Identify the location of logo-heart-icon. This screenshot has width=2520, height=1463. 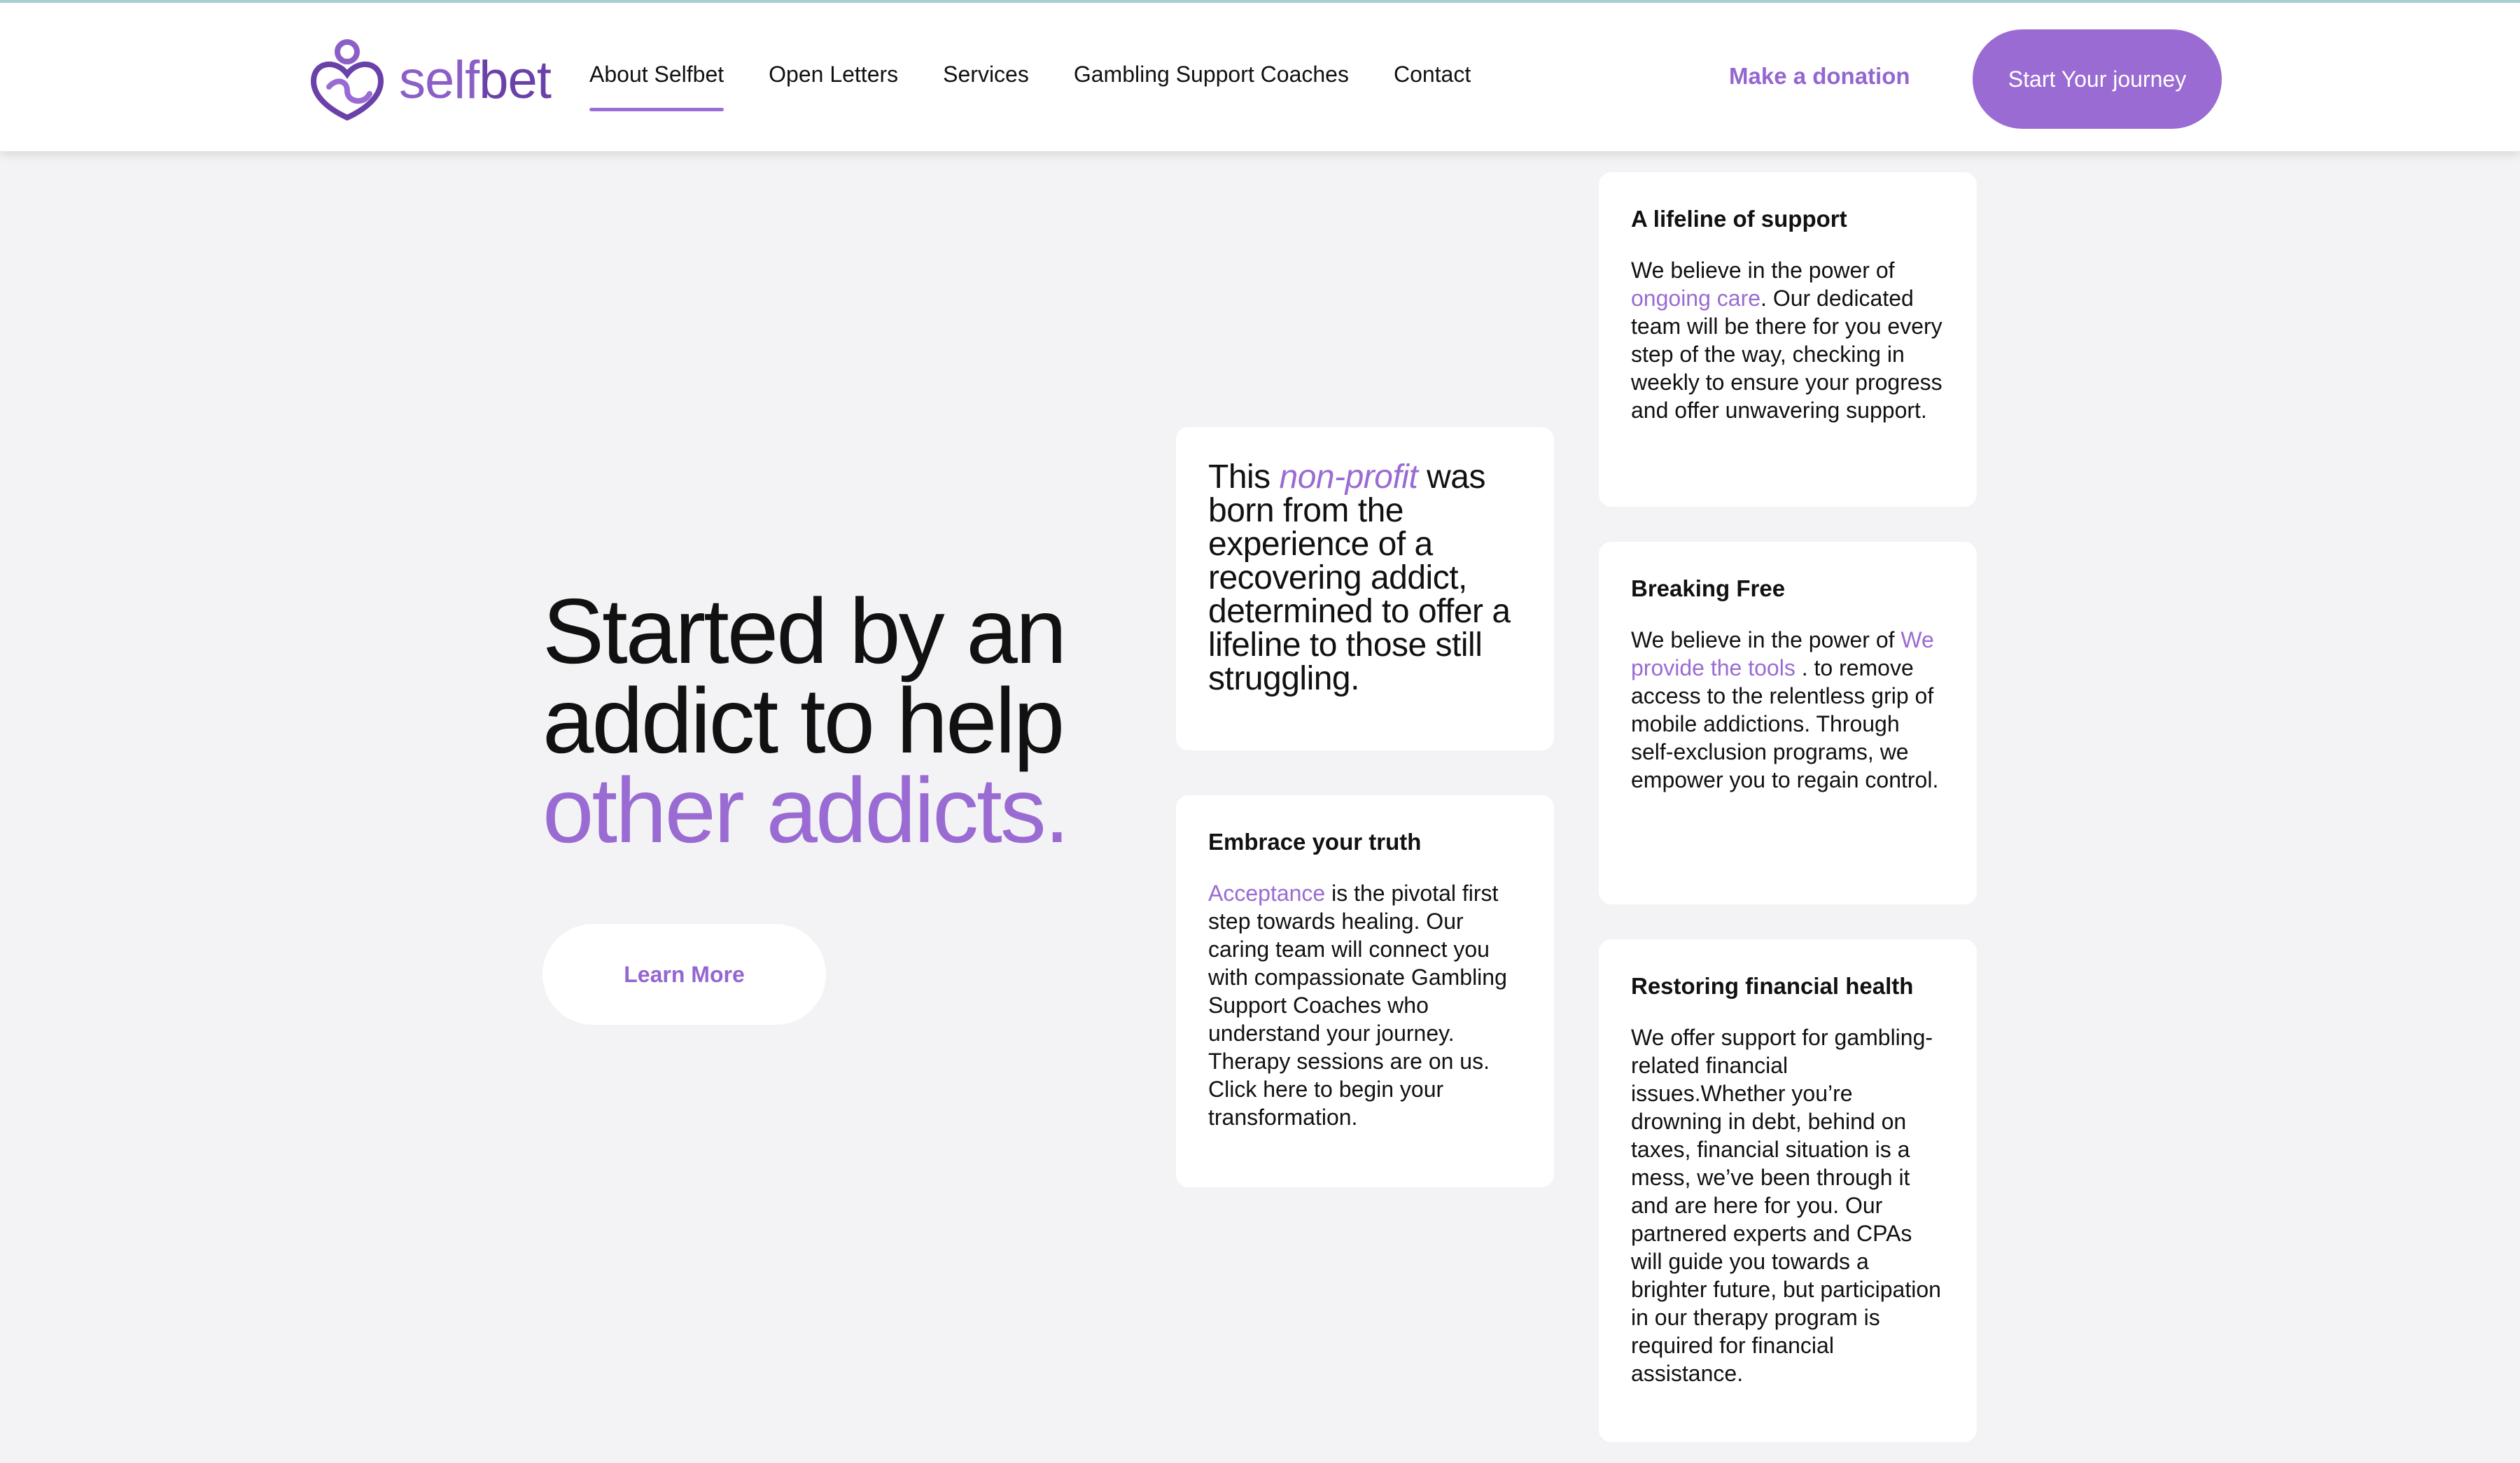
(347, 80).